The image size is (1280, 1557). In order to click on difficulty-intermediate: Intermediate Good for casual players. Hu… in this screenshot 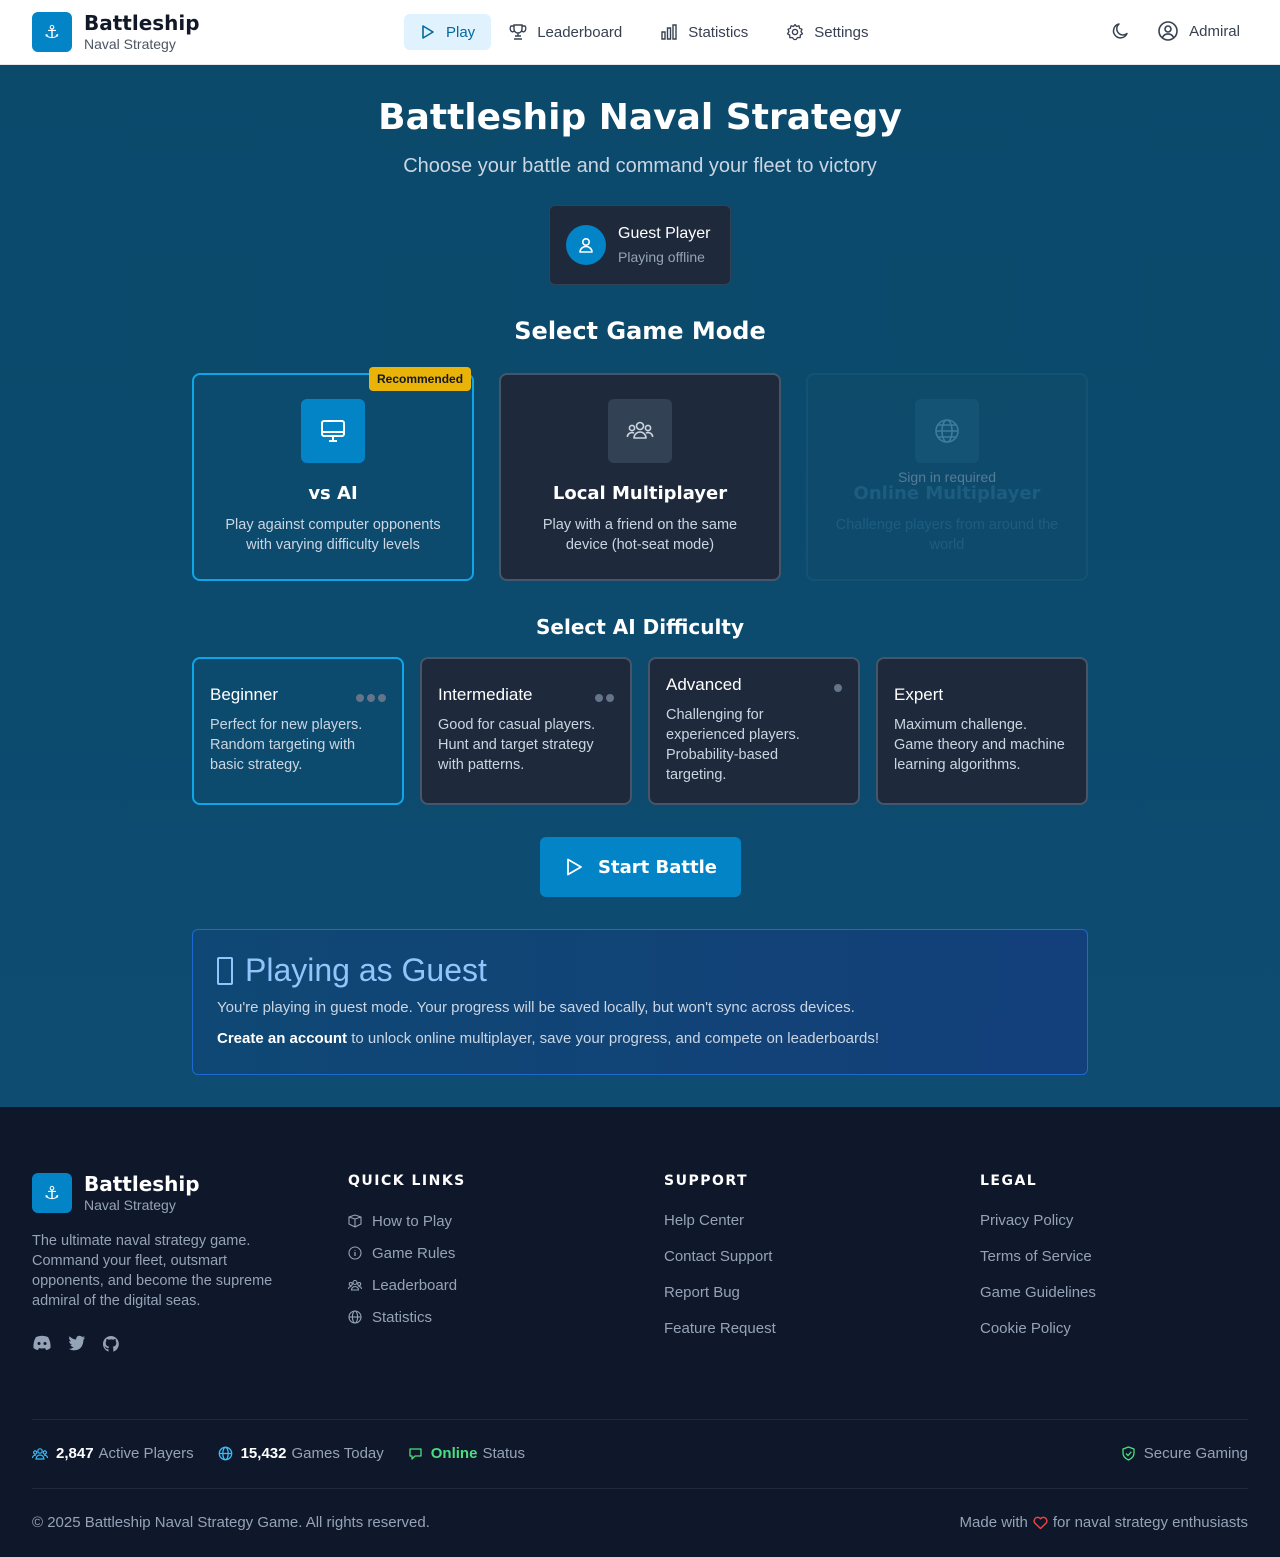, I will do `click(526, 731)`.